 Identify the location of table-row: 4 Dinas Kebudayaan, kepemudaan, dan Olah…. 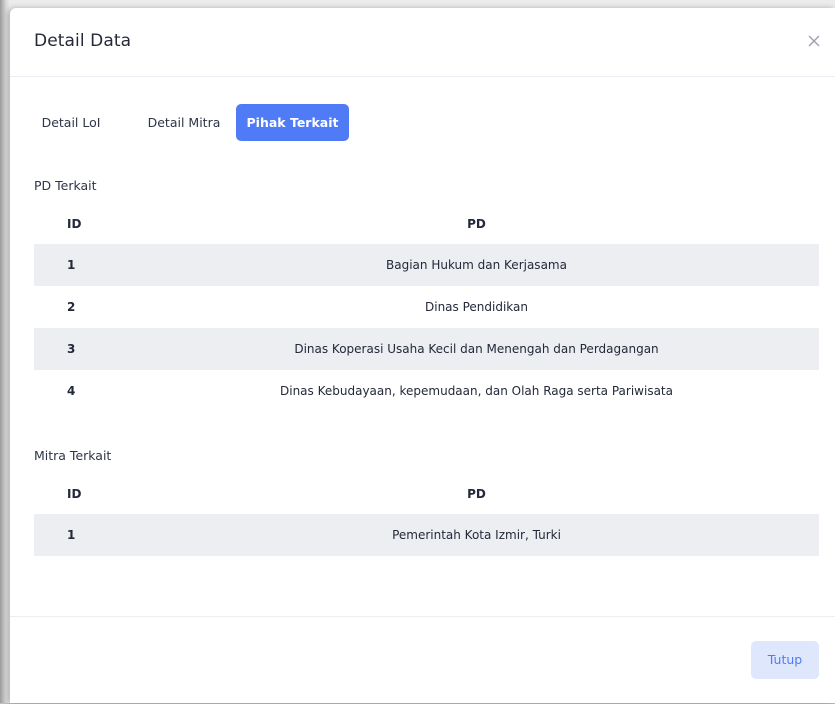
(426, 391).